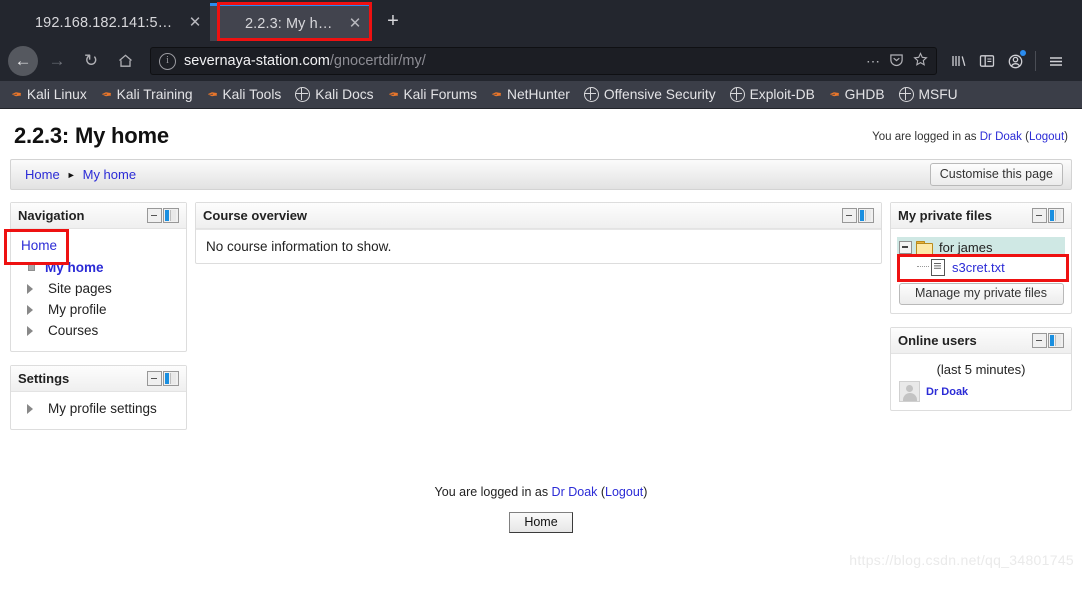  What do you see at coordinates (98, 246) in the screenshot?
I see `nav-item-home: Home` at bounding box center [98, 246].